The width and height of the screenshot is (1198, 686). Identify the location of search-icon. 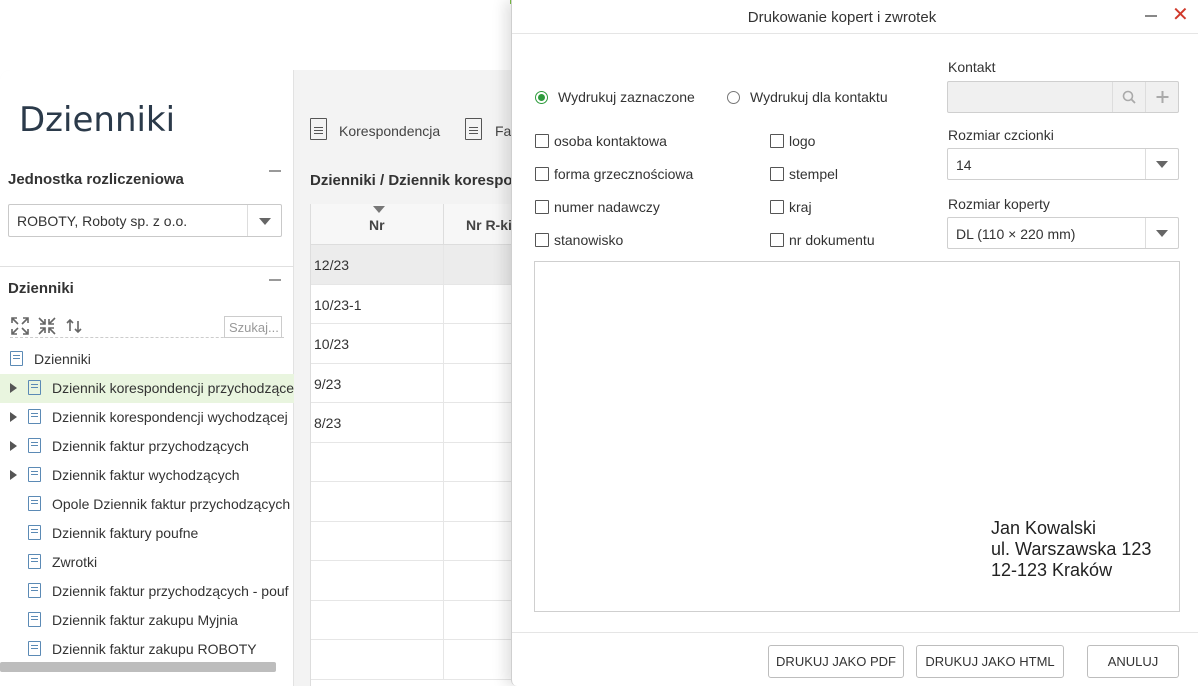
(1129, 97).